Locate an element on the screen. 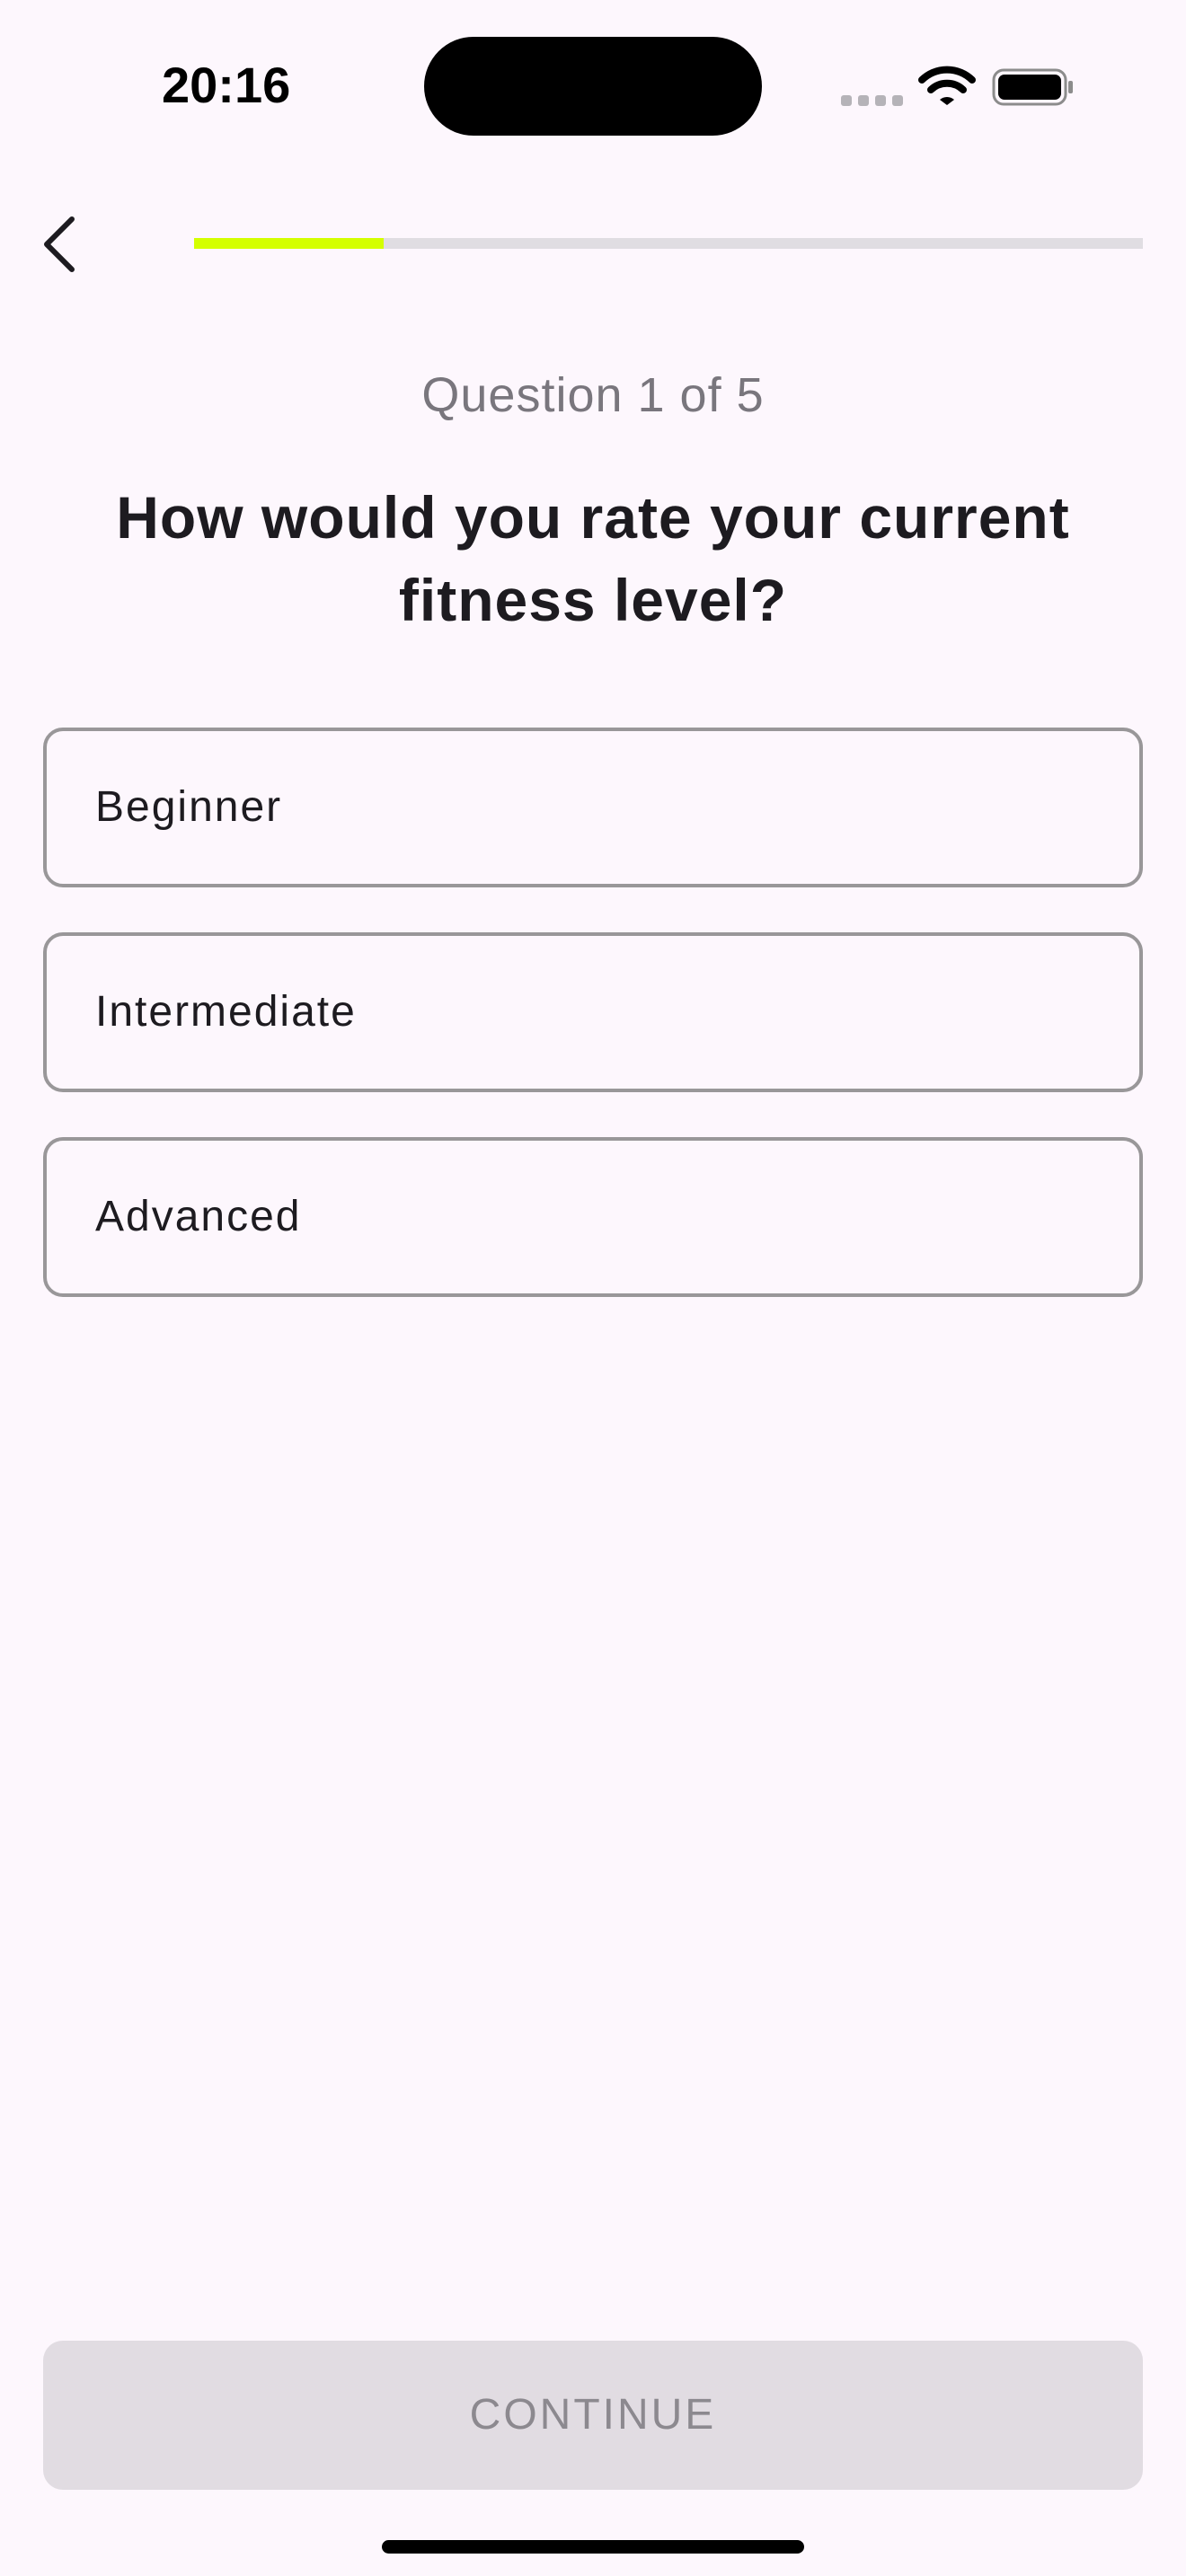 This screenshot has width=1186, height=2576. option-beginner: Beginner is located at coordinates (593, 807).